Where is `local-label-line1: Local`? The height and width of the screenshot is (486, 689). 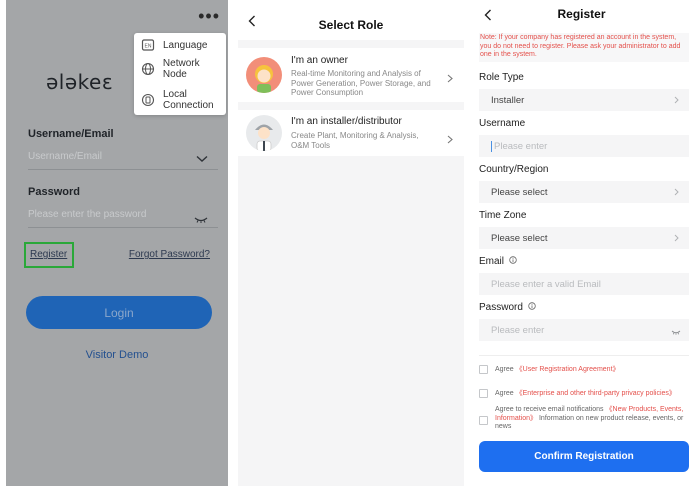 local-label-line1: Local is located at coordinates (175, 94).